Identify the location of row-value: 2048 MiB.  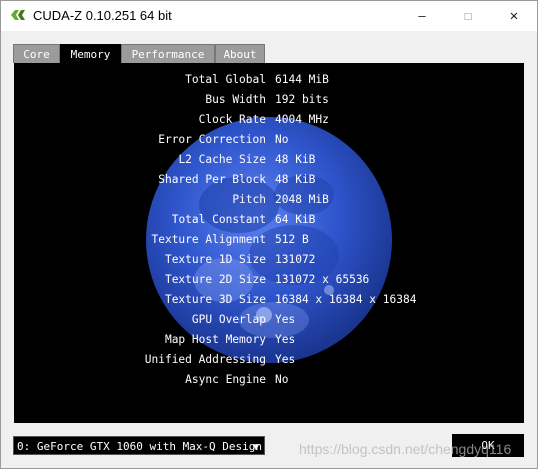
(302, 199).